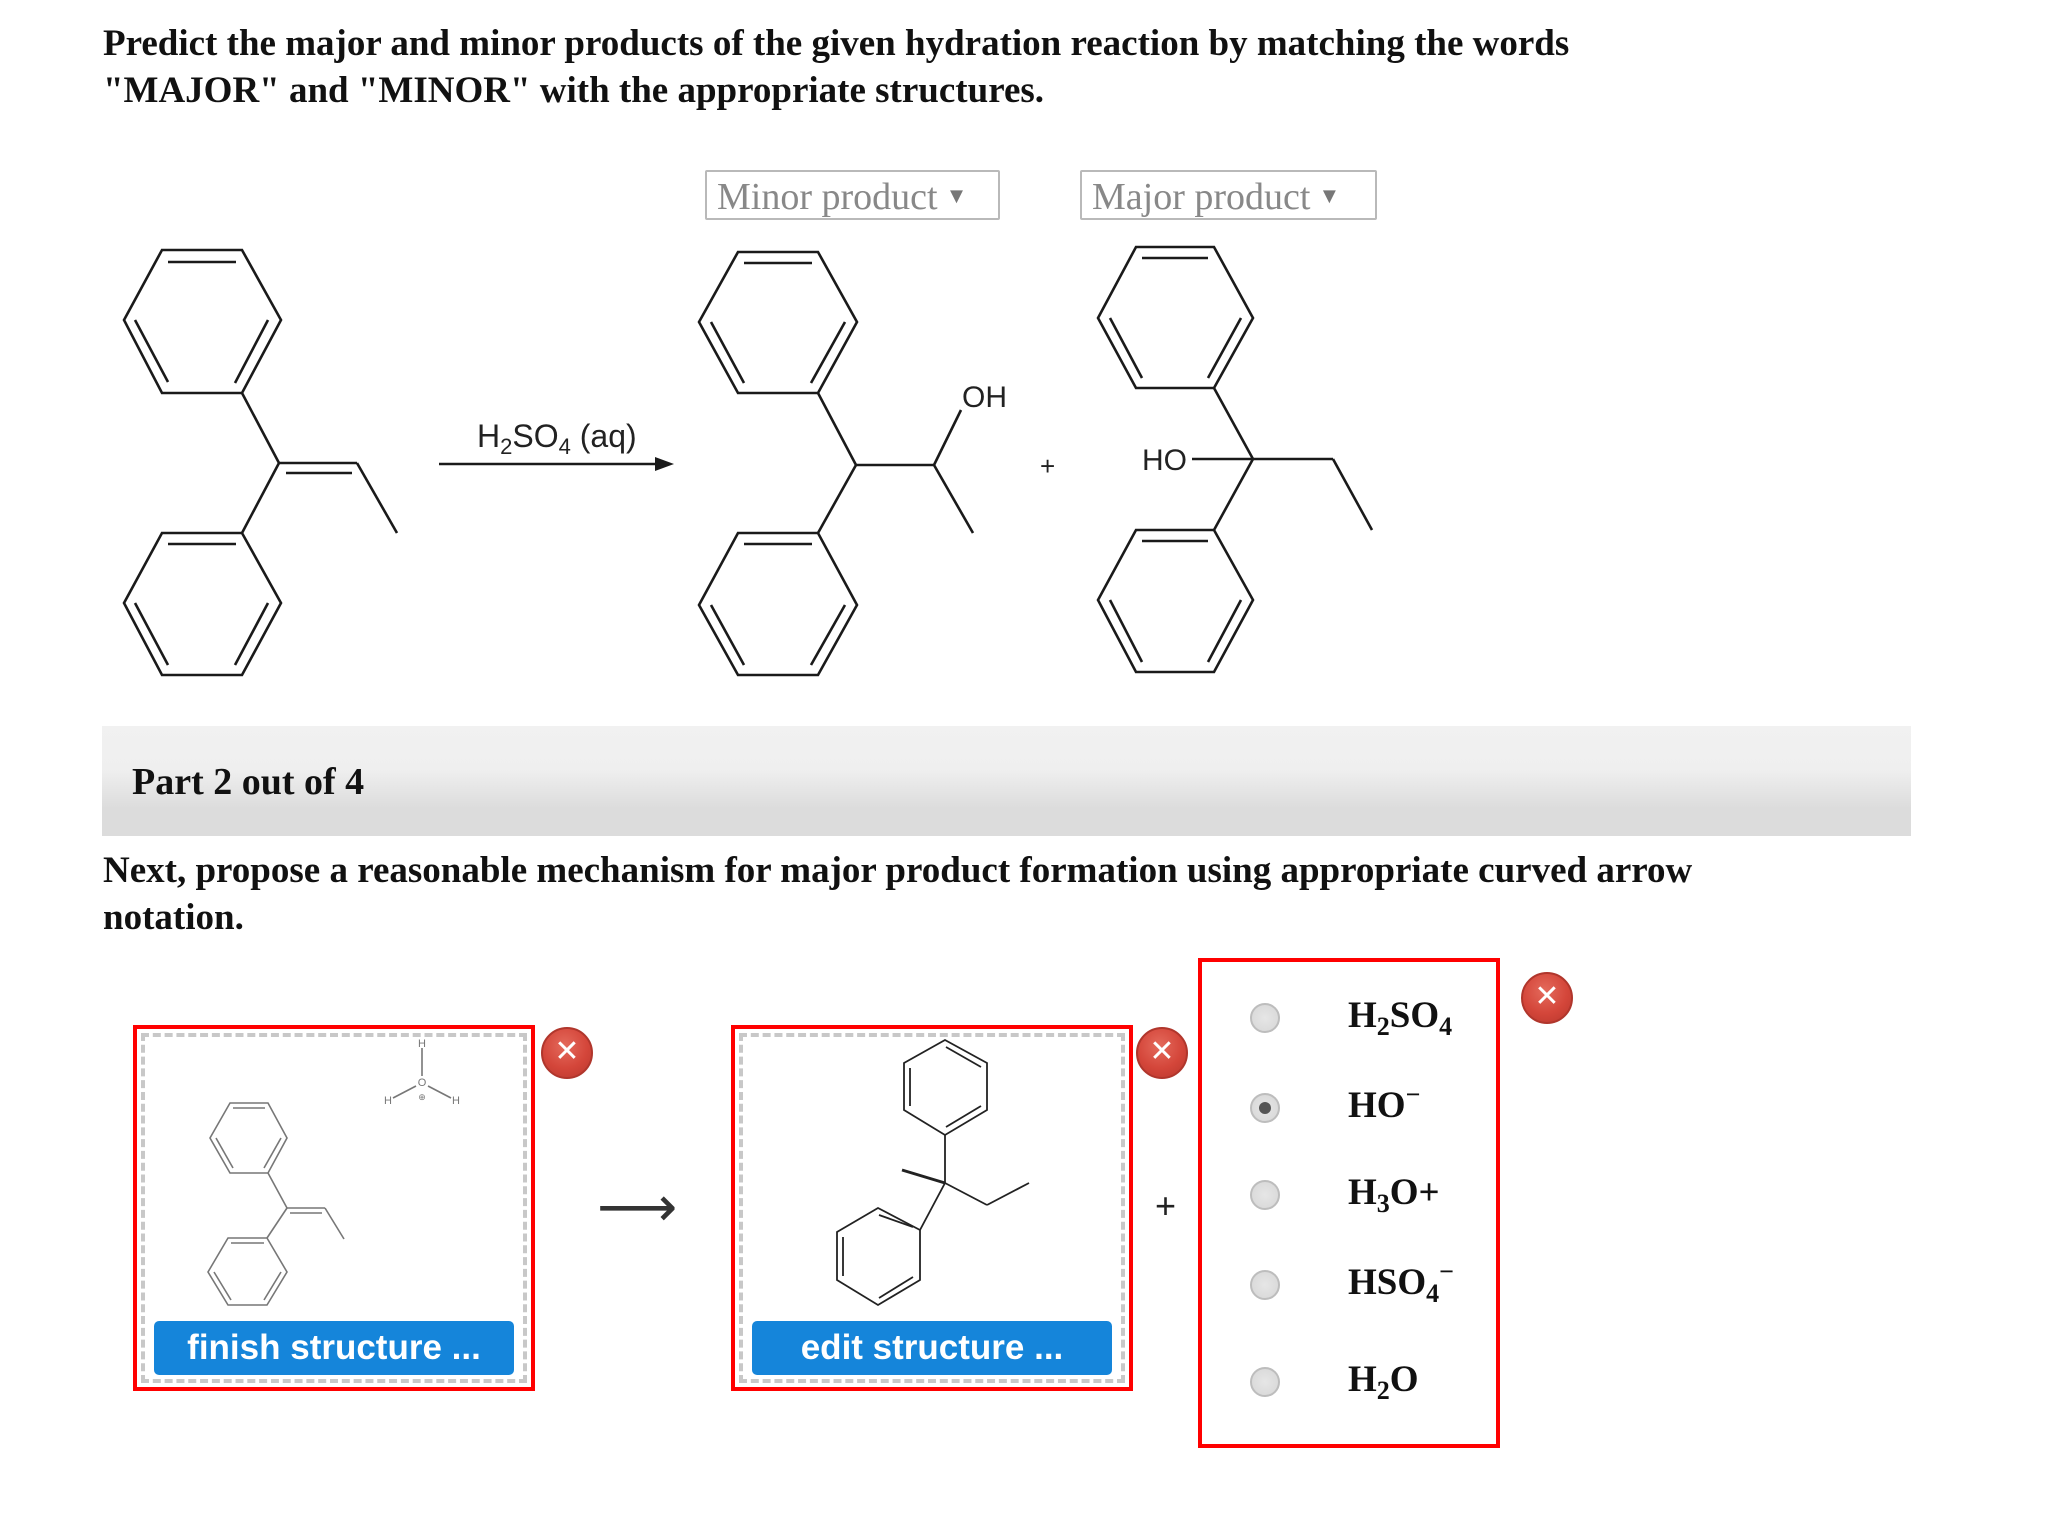 The image size is (2046, 1527). What do you see at coordinates (1235, 459) in the screenshot?
I see `major-product-structure` at bounding box center [1235, 459].